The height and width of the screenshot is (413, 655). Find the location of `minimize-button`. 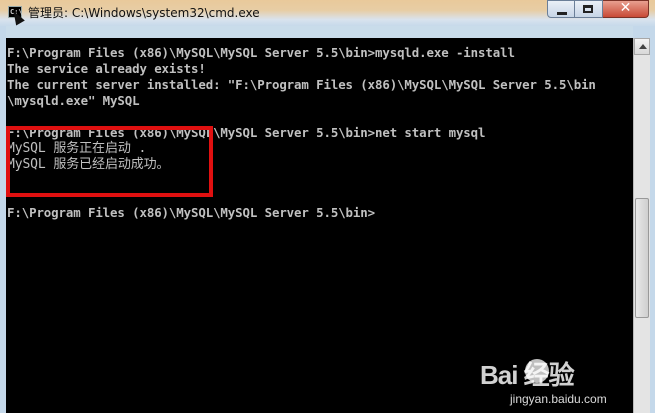

minimize-button is located at coordinates (561, 9).